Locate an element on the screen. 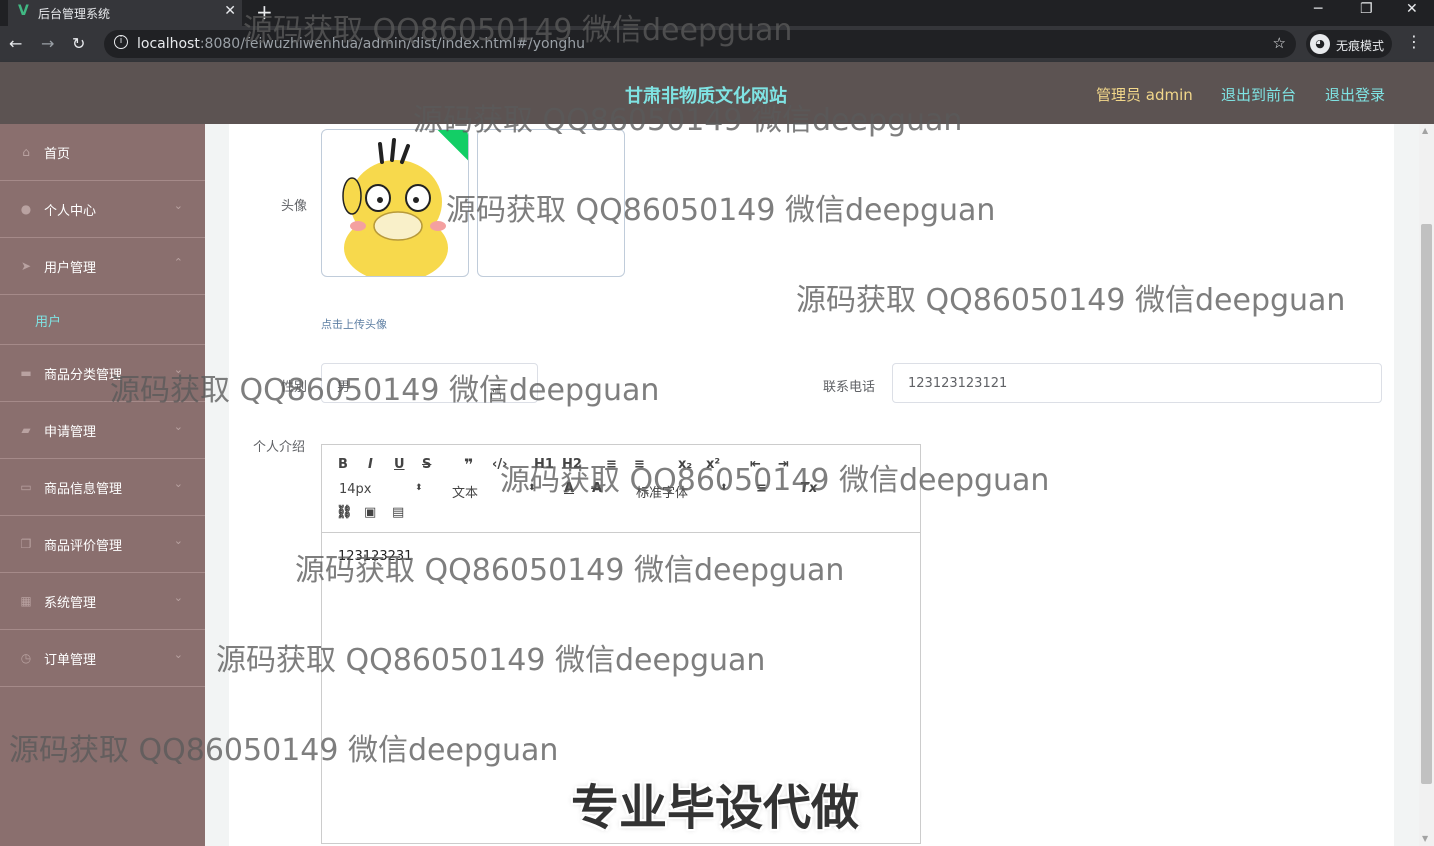 This screenshot has height=846, width=1434. header1-icon: H1 is located at coordinates (544, 464).